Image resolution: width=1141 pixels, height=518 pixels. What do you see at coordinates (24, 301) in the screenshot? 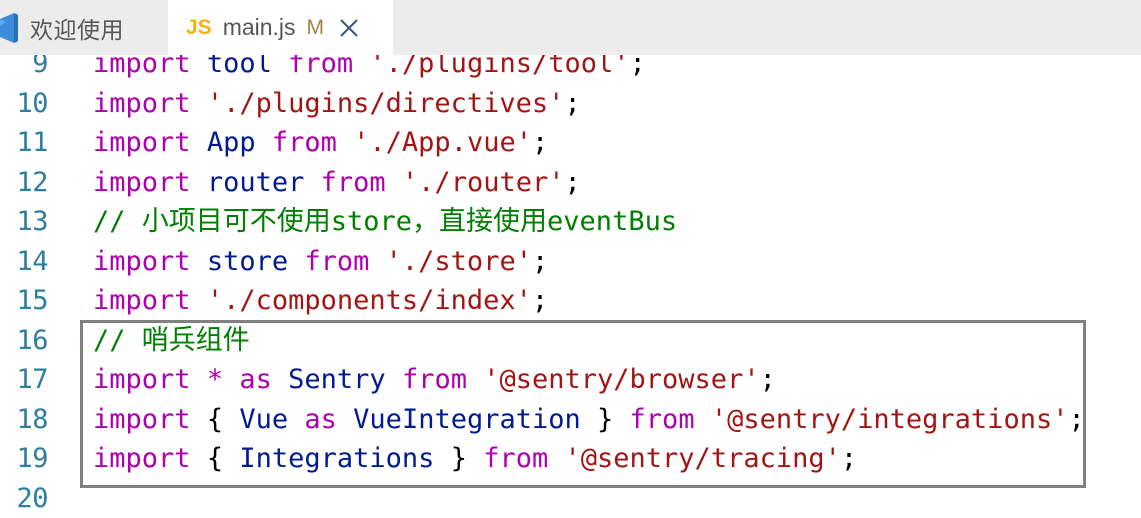
I see `line-number: 15` at bounding box center [24, 301].